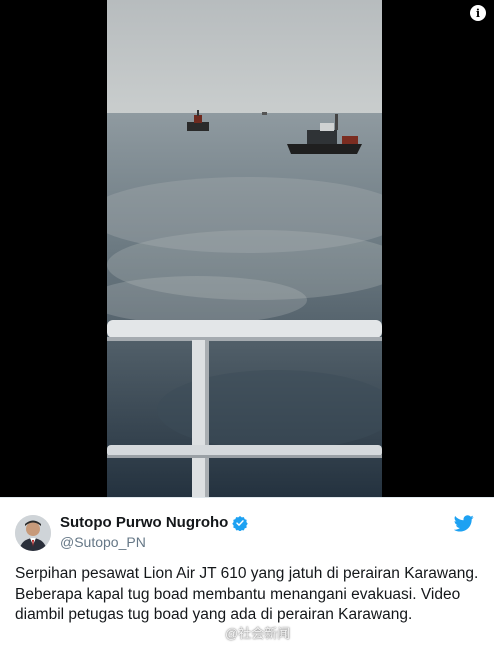 This screenshot has height=650, width=494. Describe the element at coordinates (258, 633) in the screenshot. I see `watermark-text: @社会新闻` at that location.